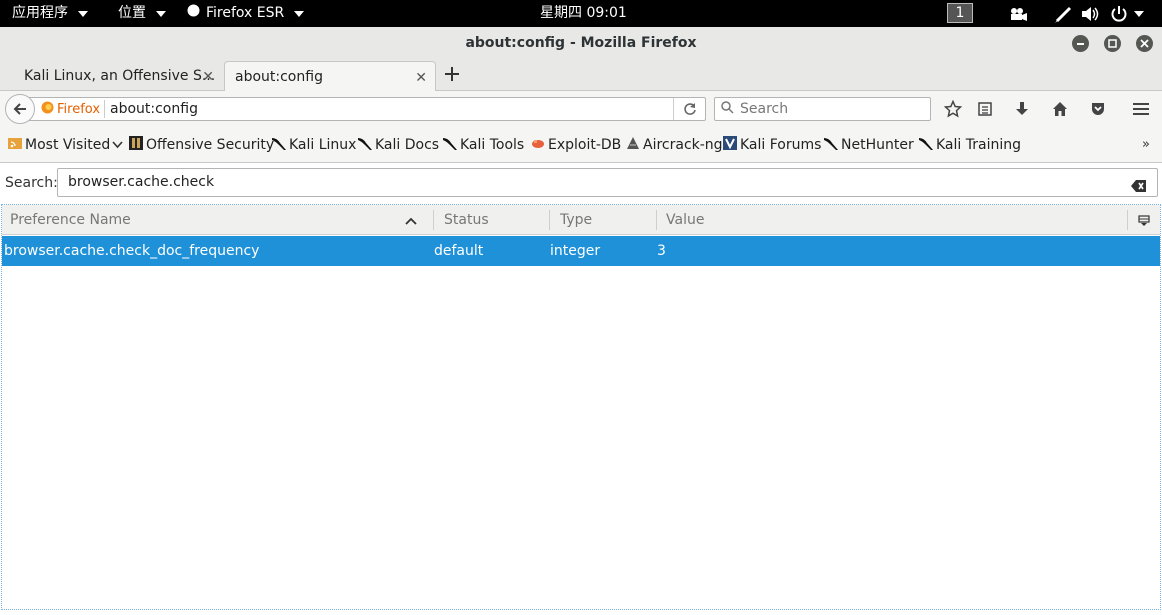  I want to click on clock: 星期四 09:01, so click(583, 13).